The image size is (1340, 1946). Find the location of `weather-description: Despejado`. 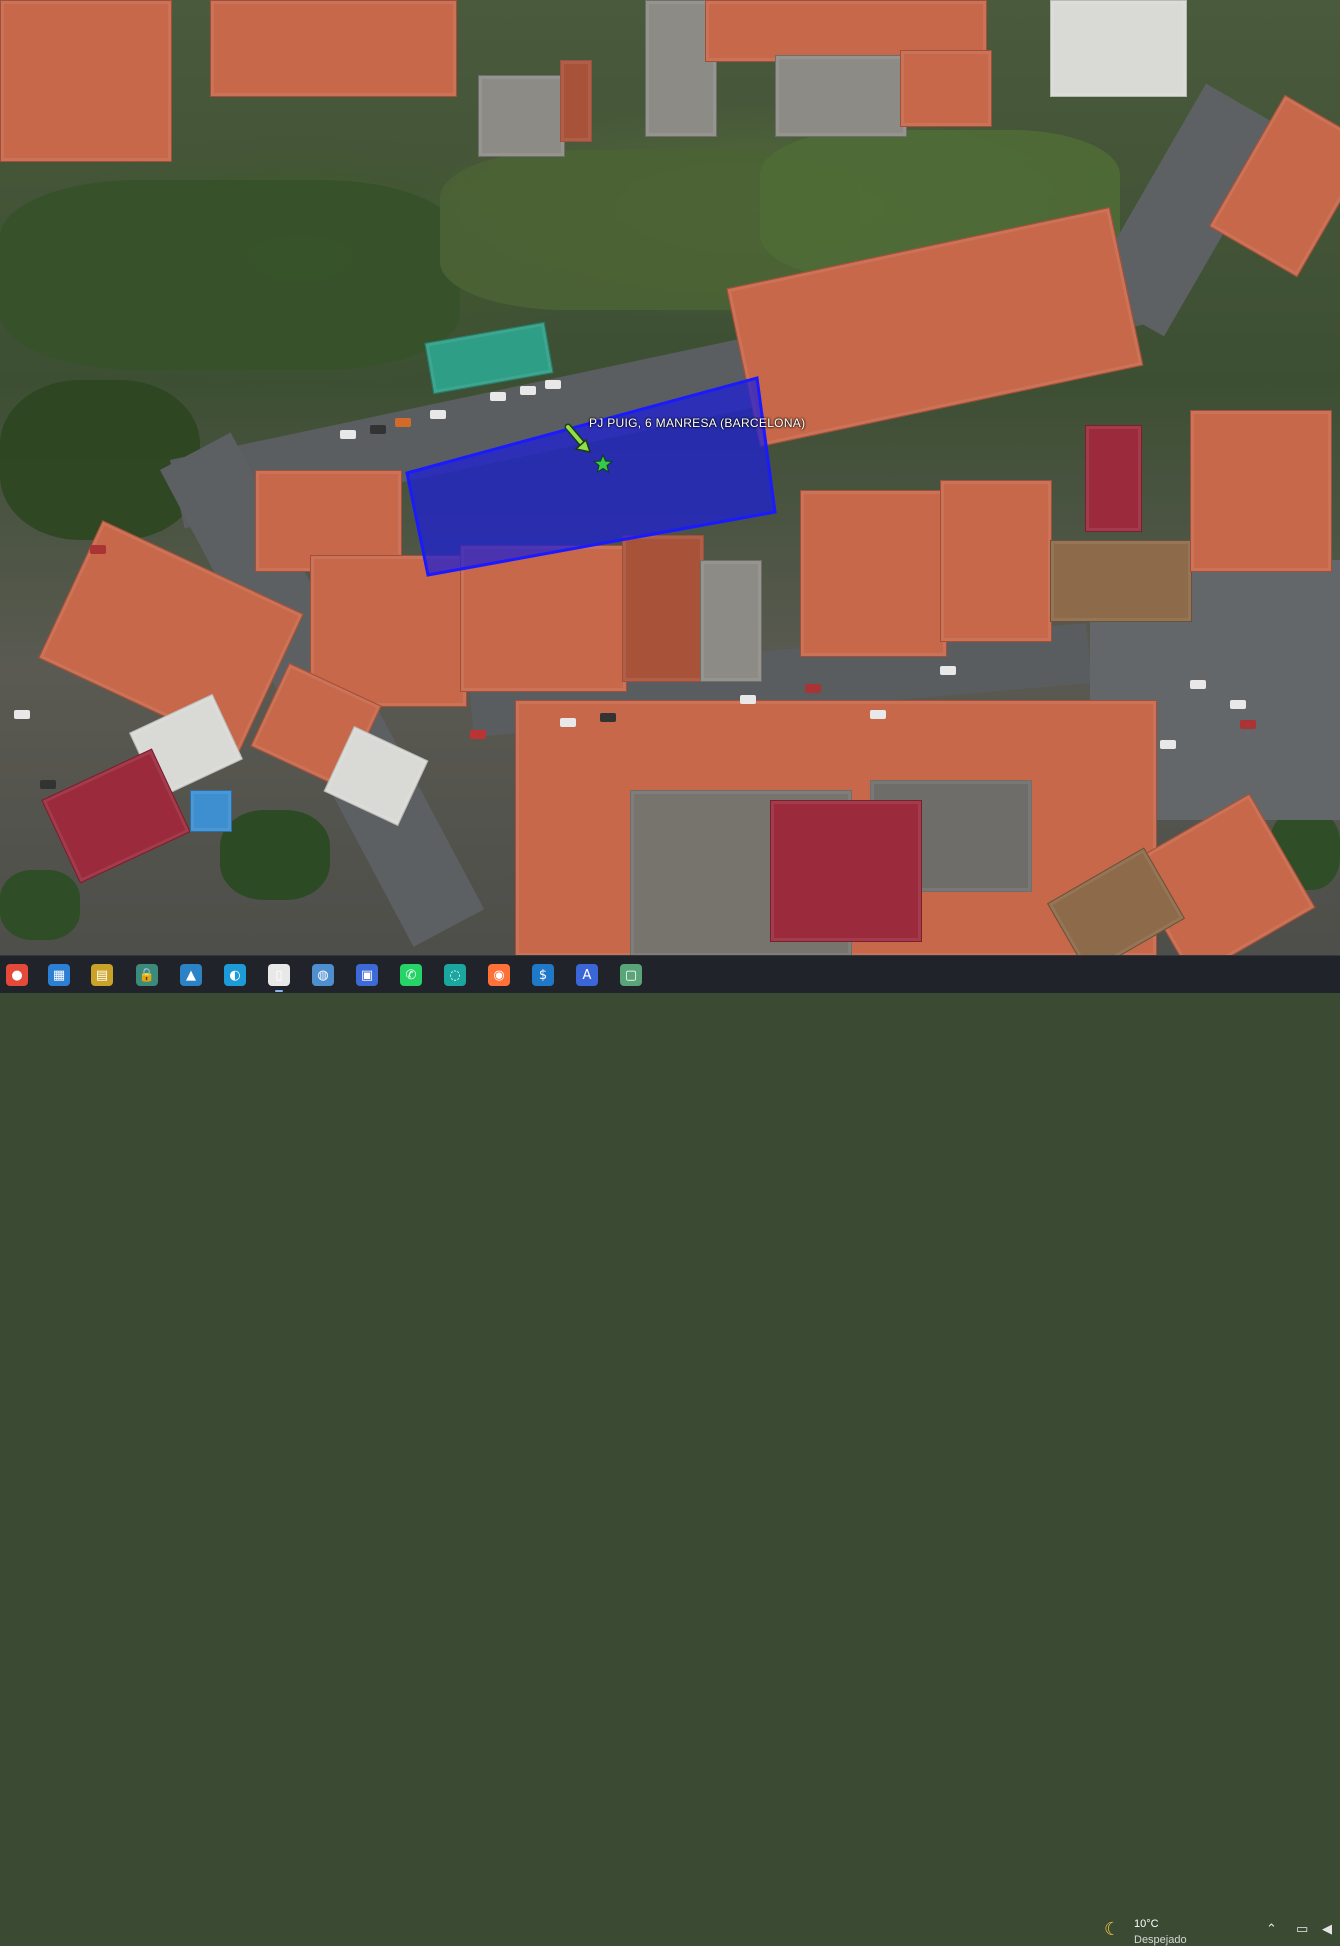

weather-description: Despejado is located at coordinates (1160, 1940).